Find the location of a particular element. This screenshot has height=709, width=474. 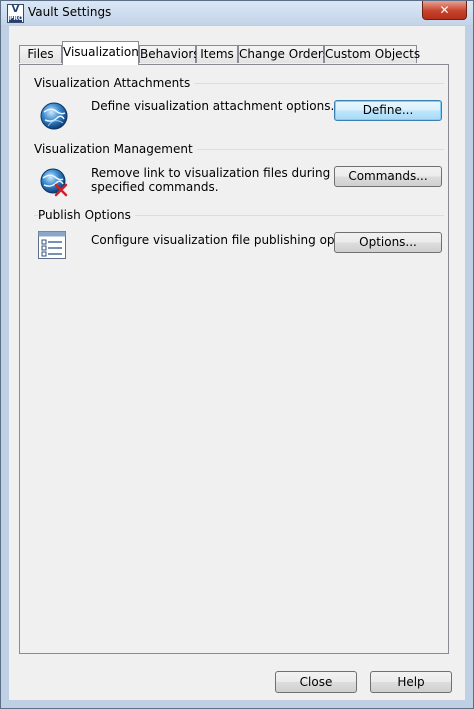

tab-files: Files is located at coordinates (40, 54).